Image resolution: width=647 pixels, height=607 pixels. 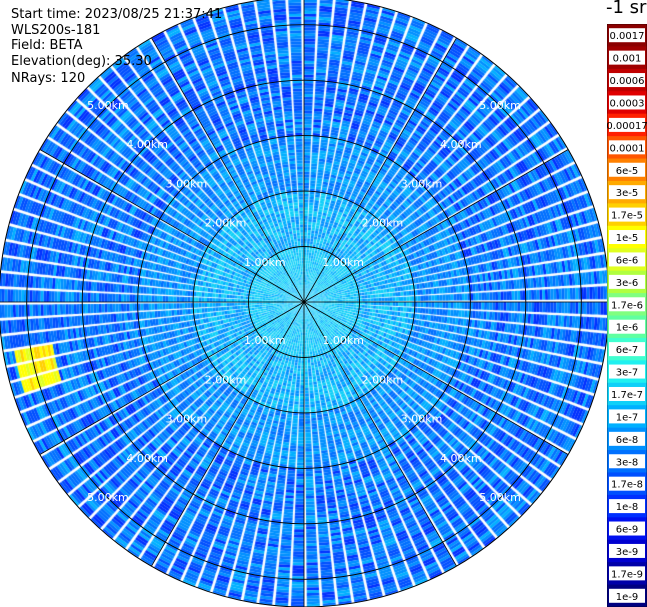 I want to click on colorbar-tick-label: 6e-9, so click(x=627, y=530).